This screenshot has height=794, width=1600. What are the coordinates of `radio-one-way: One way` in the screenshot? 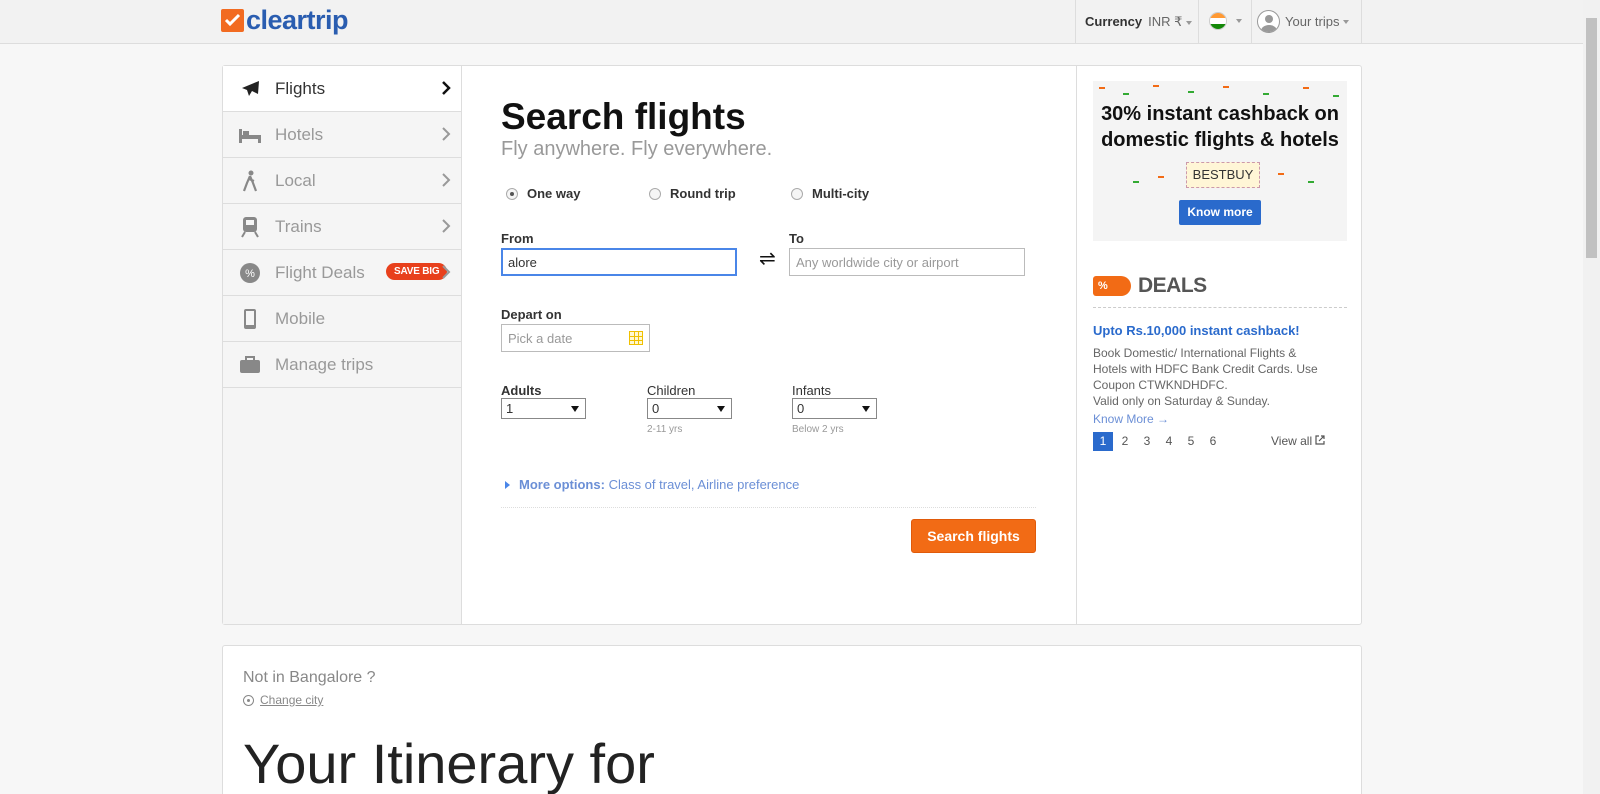 It's located at (543, 193).